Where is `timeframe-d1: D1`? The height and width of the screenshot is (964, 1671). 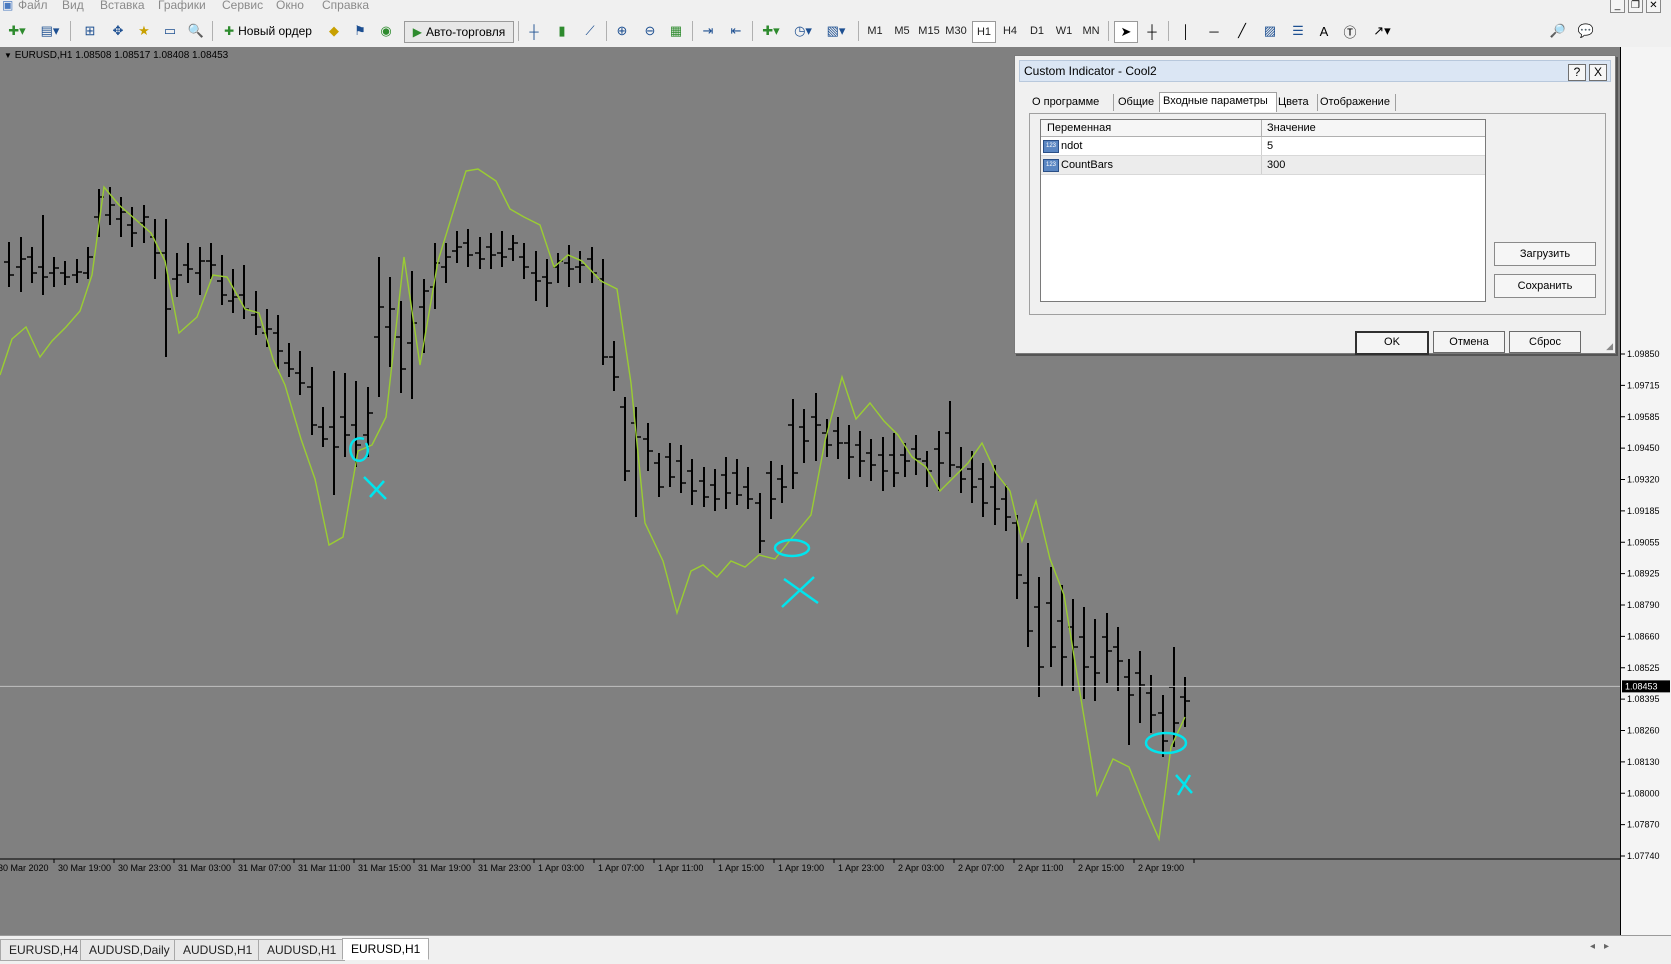
timeframe-d1: D1 is located at coordinates (1037, 31).